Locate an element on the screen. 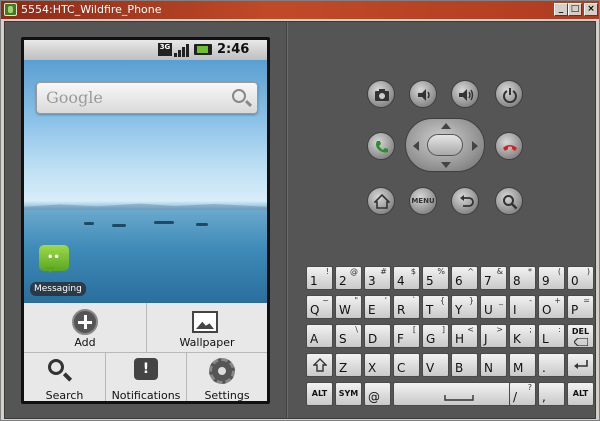 This screenshot has height=421, width=600. key-label: O is located at coordinates (547, 310).